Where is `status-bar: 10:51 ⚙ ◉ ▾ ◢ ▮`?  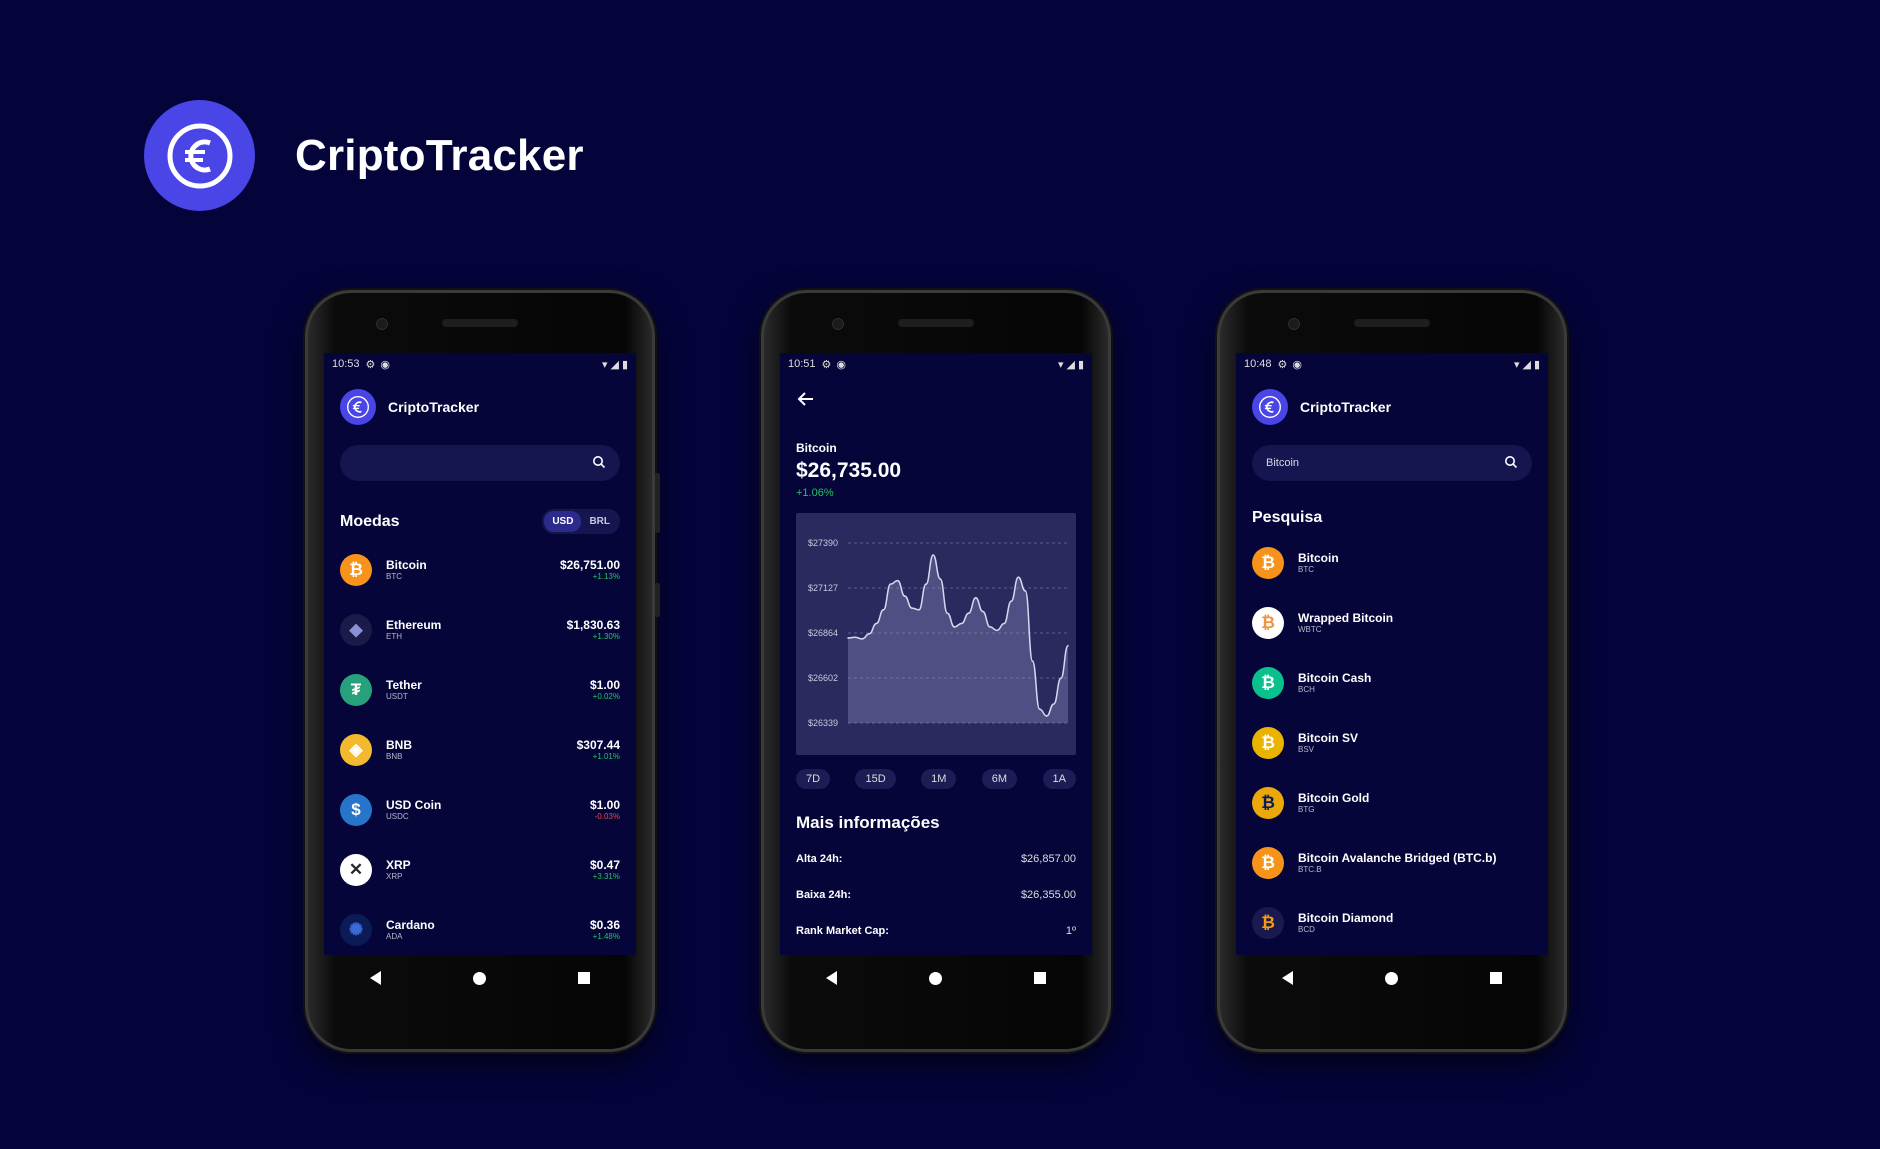
status-bar: 10:51 ⚙ ◉ ▾ ◢ ▮ is located at coordinates (936, 364).